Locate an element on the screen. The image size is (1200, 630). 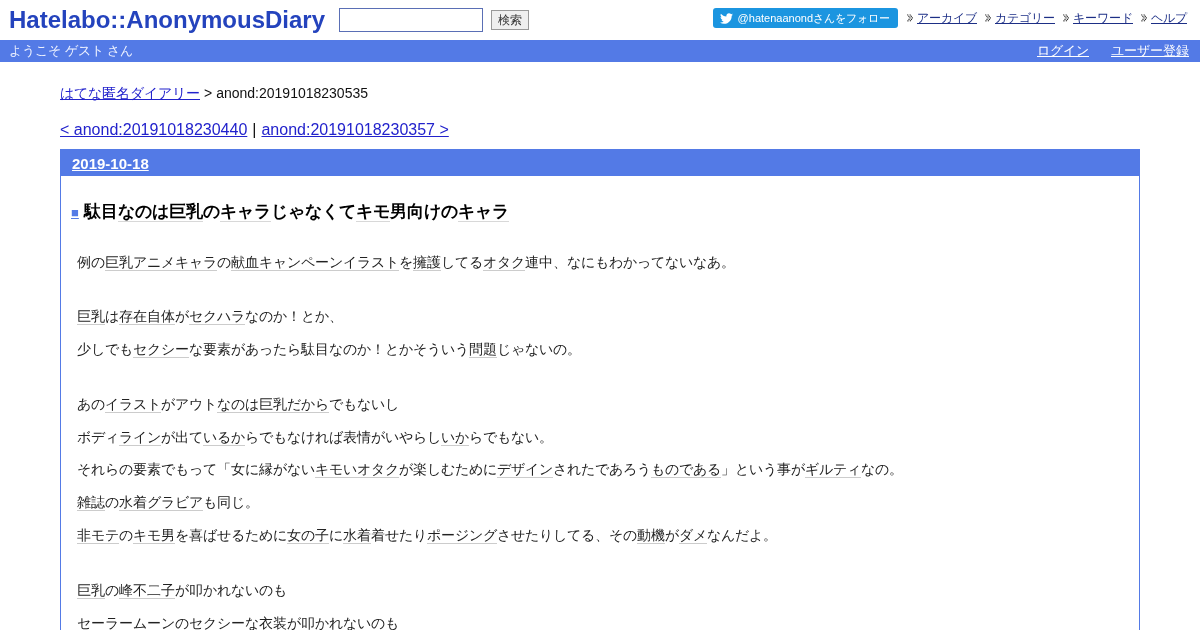
keyword-link: 雑誌 is located at coordinates (91, 503).